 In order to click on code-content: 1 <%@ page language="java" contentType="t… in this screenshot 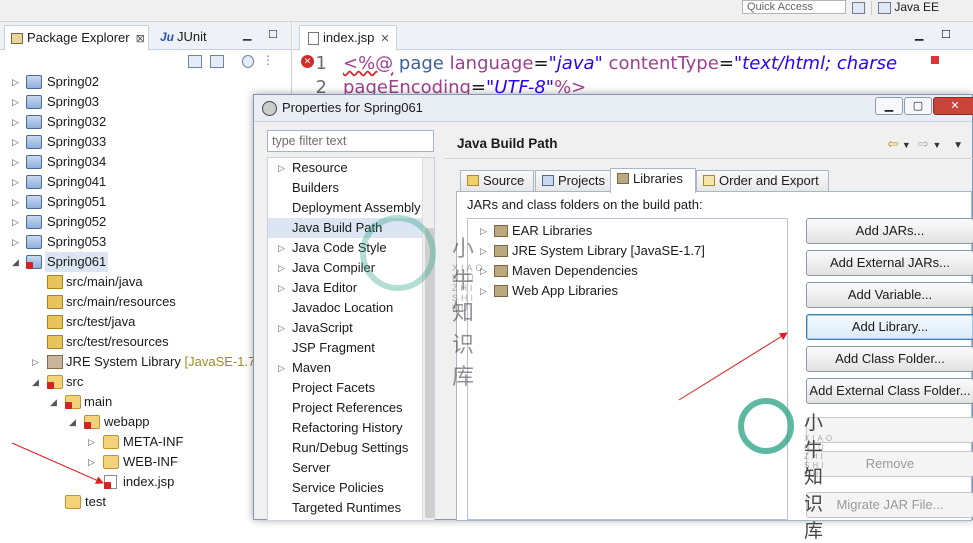, I will do `click(595, 76)`.